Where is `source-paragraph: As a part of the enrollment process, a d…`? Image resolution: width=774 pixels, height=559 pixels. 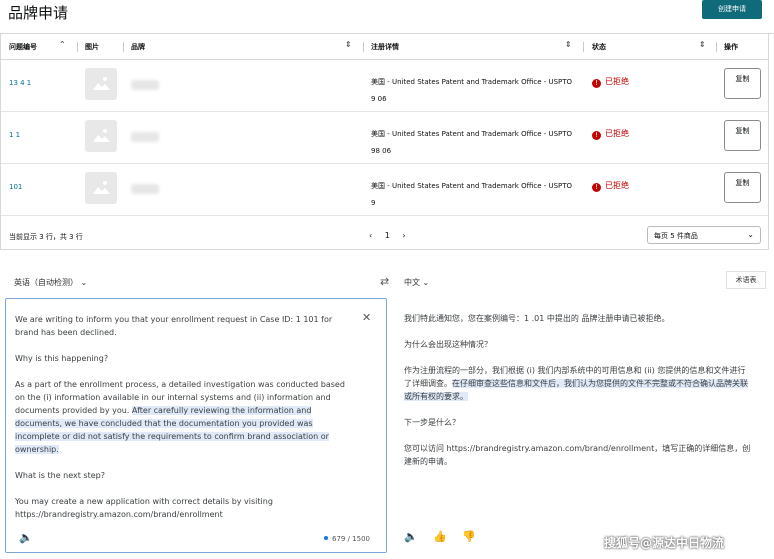 source-paragraph: As a part of the enrollment process, a d… is located at coordinates (180, 417).